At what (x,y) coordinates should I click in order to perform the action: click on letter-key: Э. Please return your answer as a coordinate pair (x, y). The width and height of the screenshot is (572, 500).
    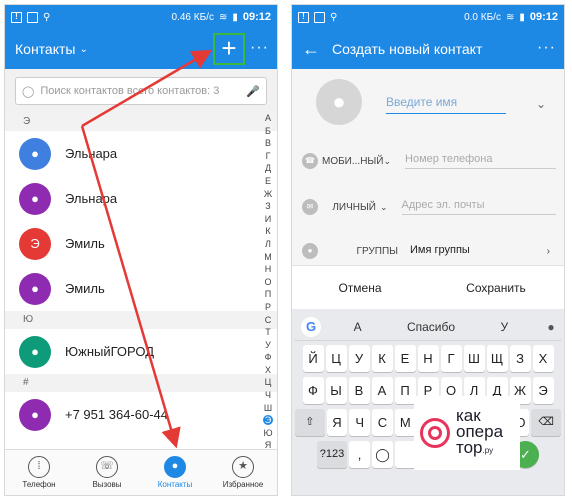
    Looking at the image, I should click on (543, 390).